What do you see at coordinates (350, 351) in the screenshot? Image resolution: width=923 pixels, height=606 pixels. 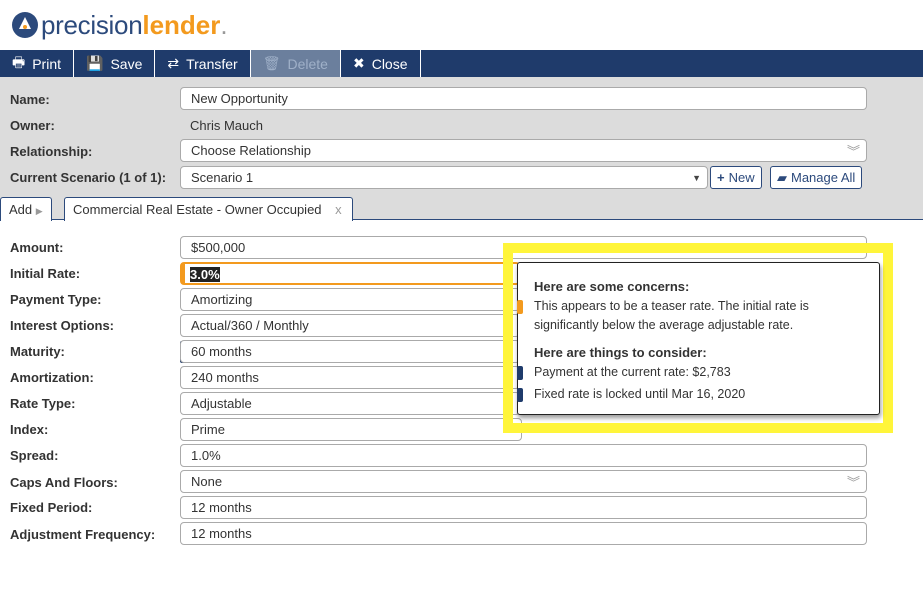 I see `maturity-input: 60 months` at bounding box center [350, 351].